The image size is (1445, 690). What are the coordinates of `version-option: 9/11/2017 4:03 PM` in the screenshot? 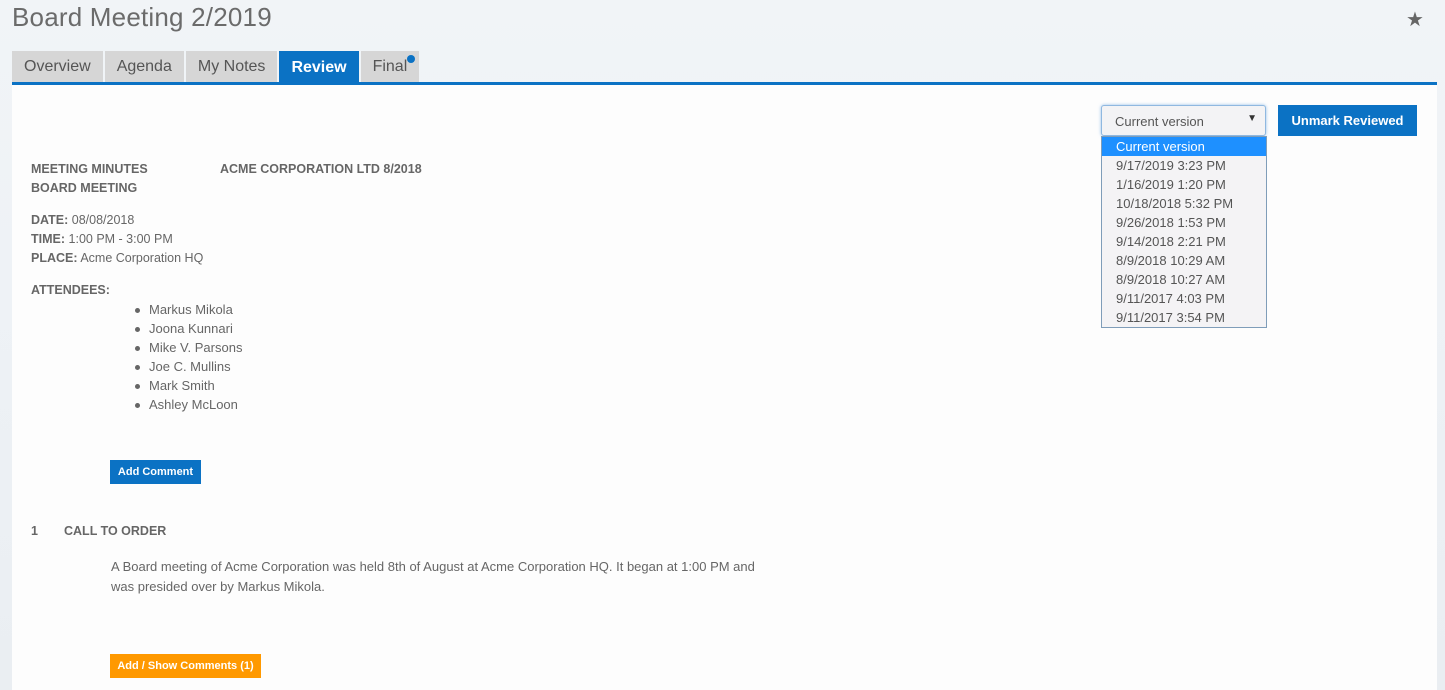 It's located at (1184, 298).